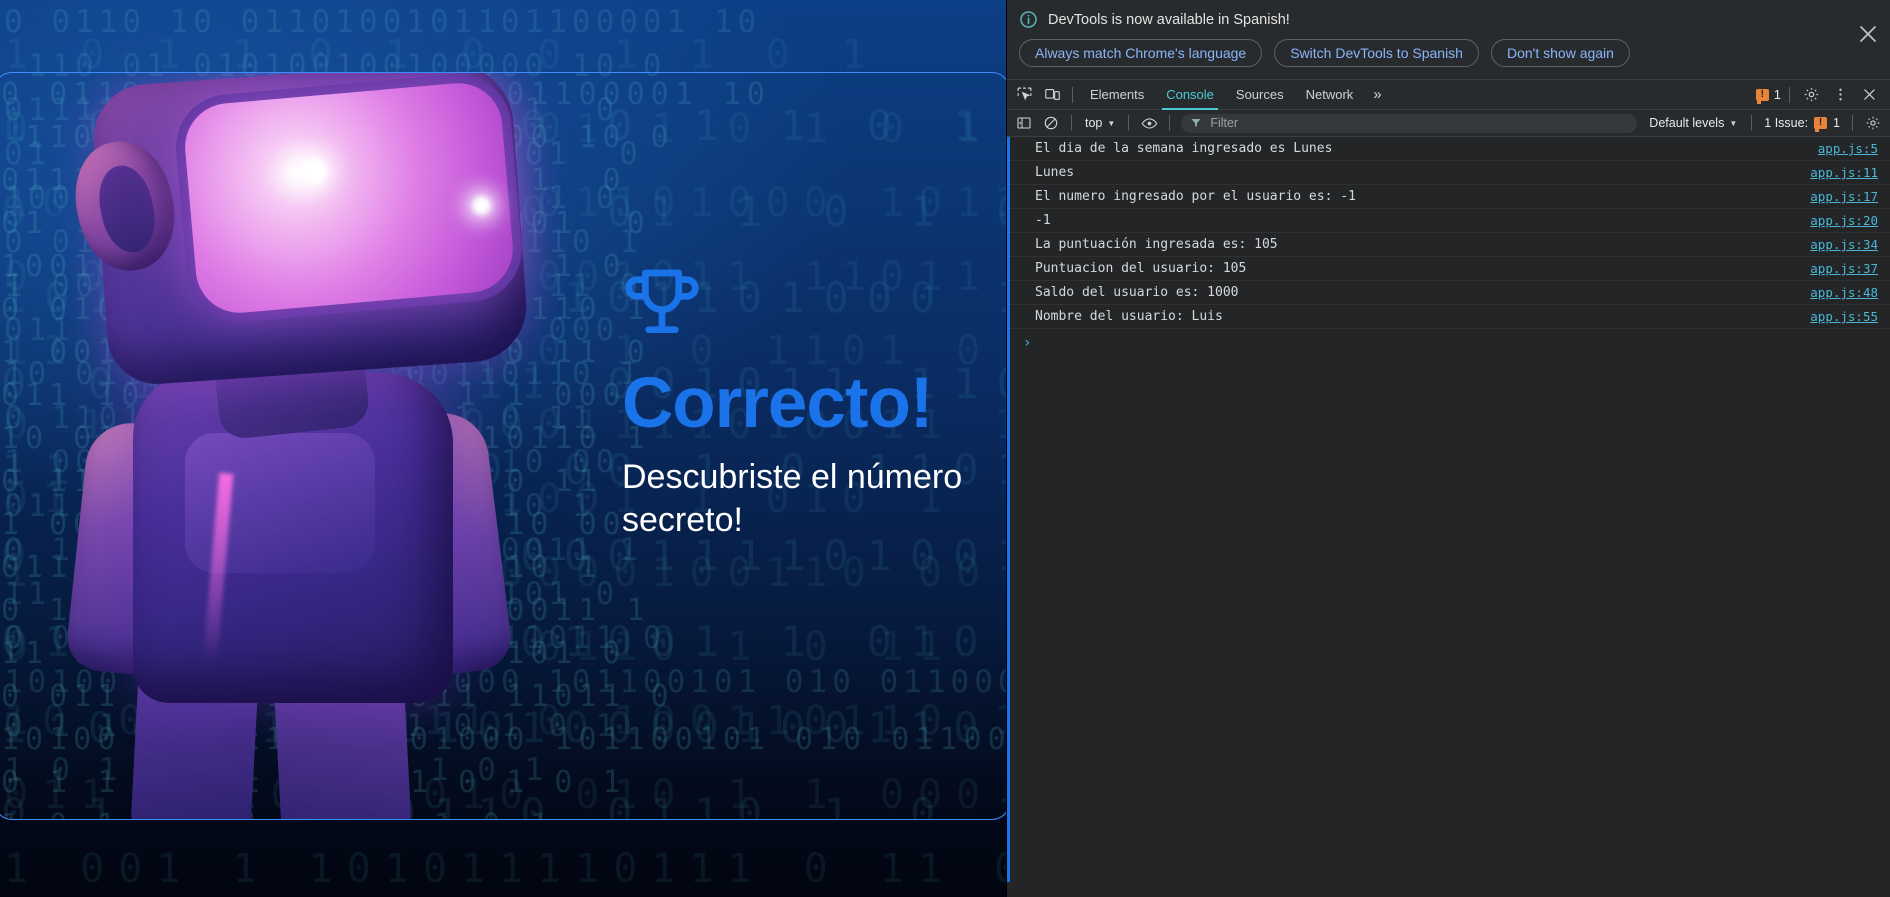 This screenshot has width=1890, height=897. Describe the element at coordinates (1376, 94) in the screenshot. I see `more-tabs-icon: »` at that location.